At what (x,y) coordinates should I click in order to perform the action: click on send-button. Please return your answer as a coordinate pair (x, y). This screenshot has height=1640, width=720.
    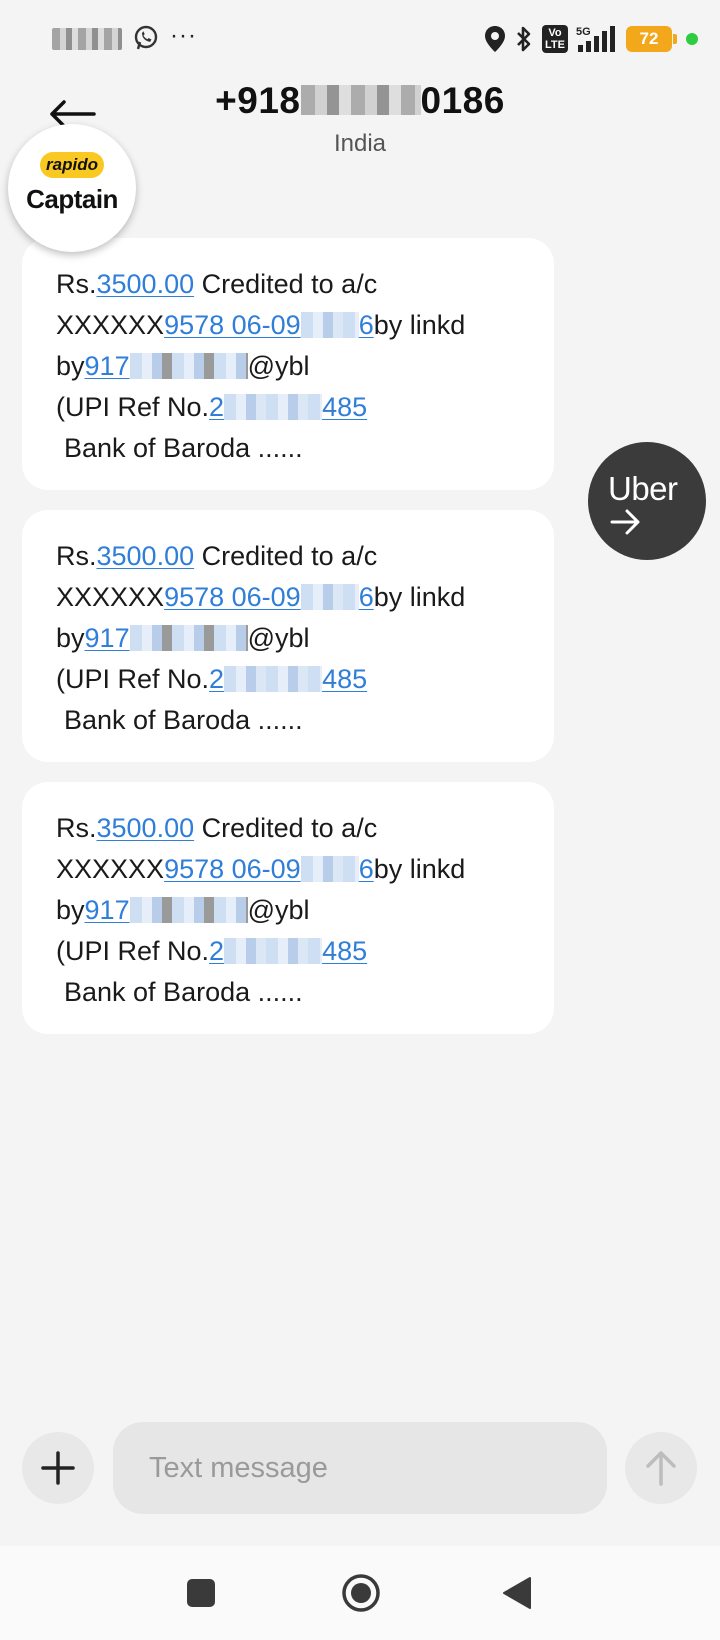
    Looking at the image, I should click on (661, 1468).